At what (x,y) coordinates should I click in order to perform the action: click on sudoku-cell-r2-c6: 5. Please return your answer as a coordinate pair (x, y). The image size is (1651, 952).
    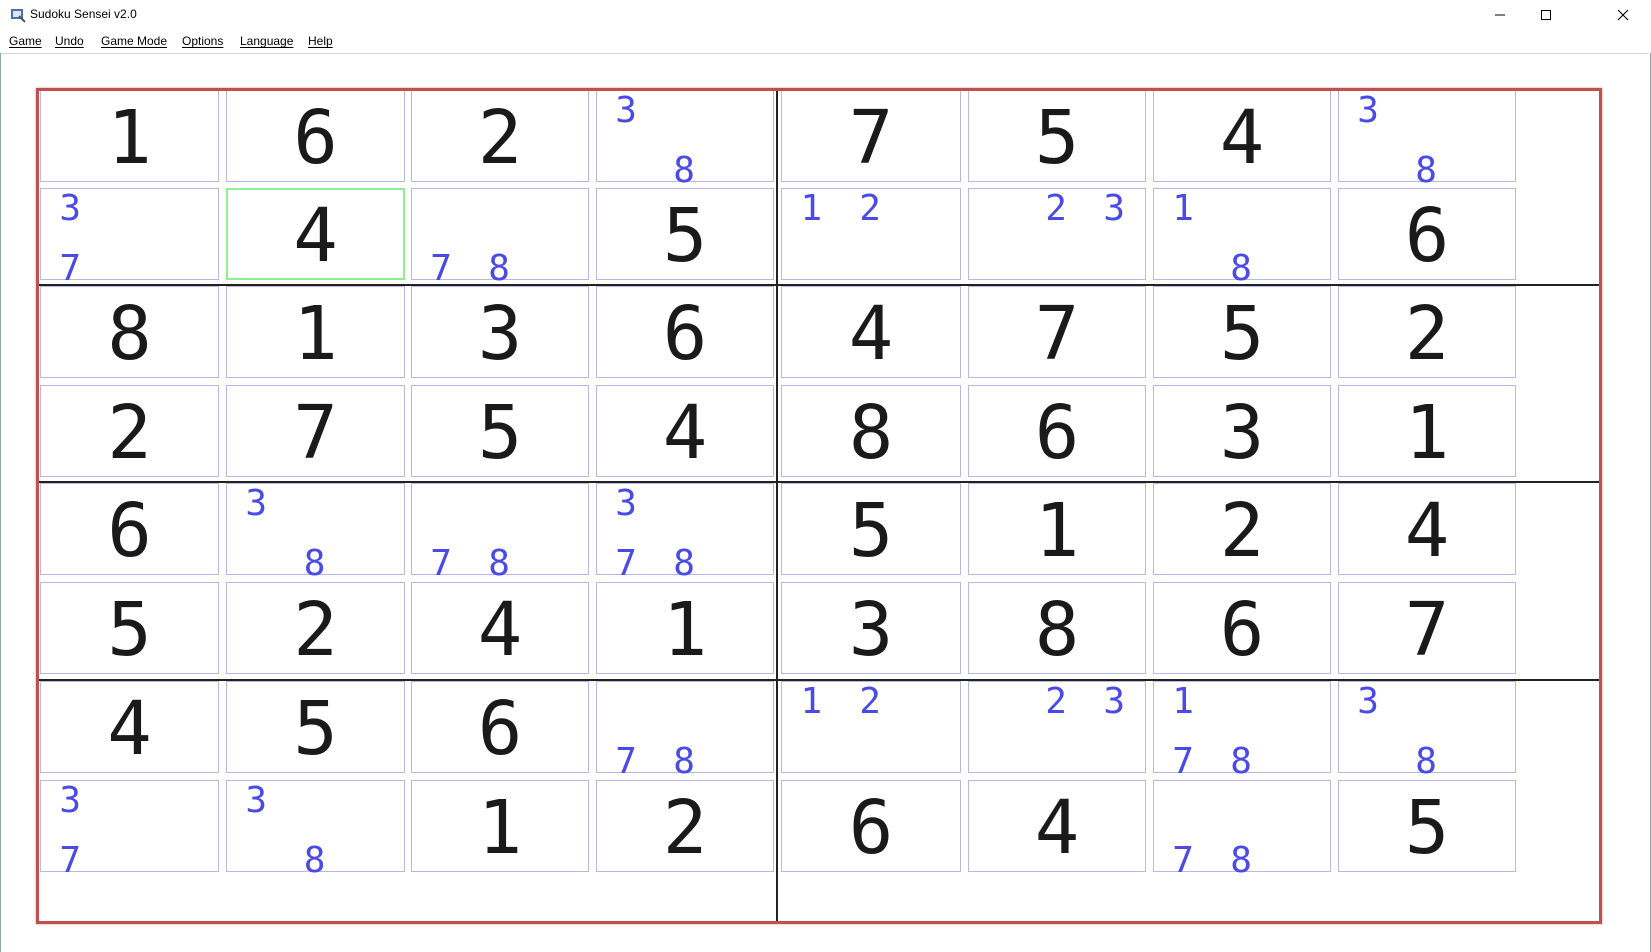
    Looking at the image, I should click on (1242, 332).